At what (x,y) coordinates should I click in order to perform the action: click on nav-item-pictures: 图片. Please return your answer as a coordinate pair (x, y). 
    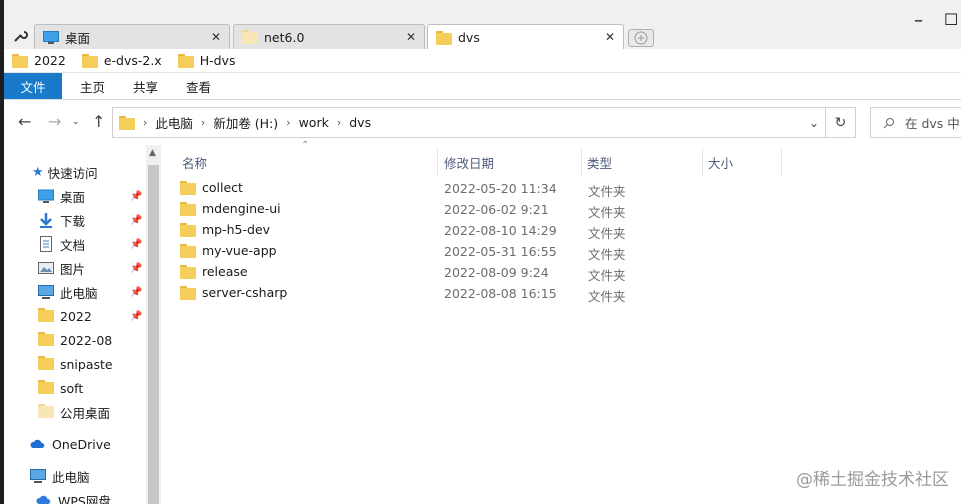
    Looking at the image, I should click on (61, 268).